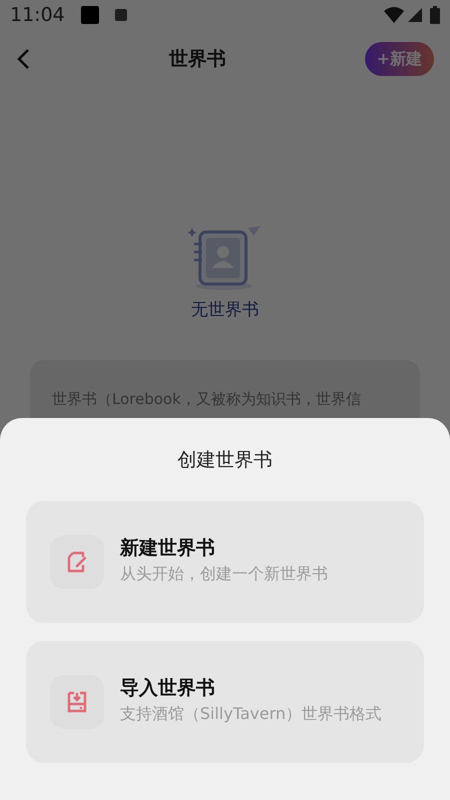  I want to click on back-icon, so click(23, 59).